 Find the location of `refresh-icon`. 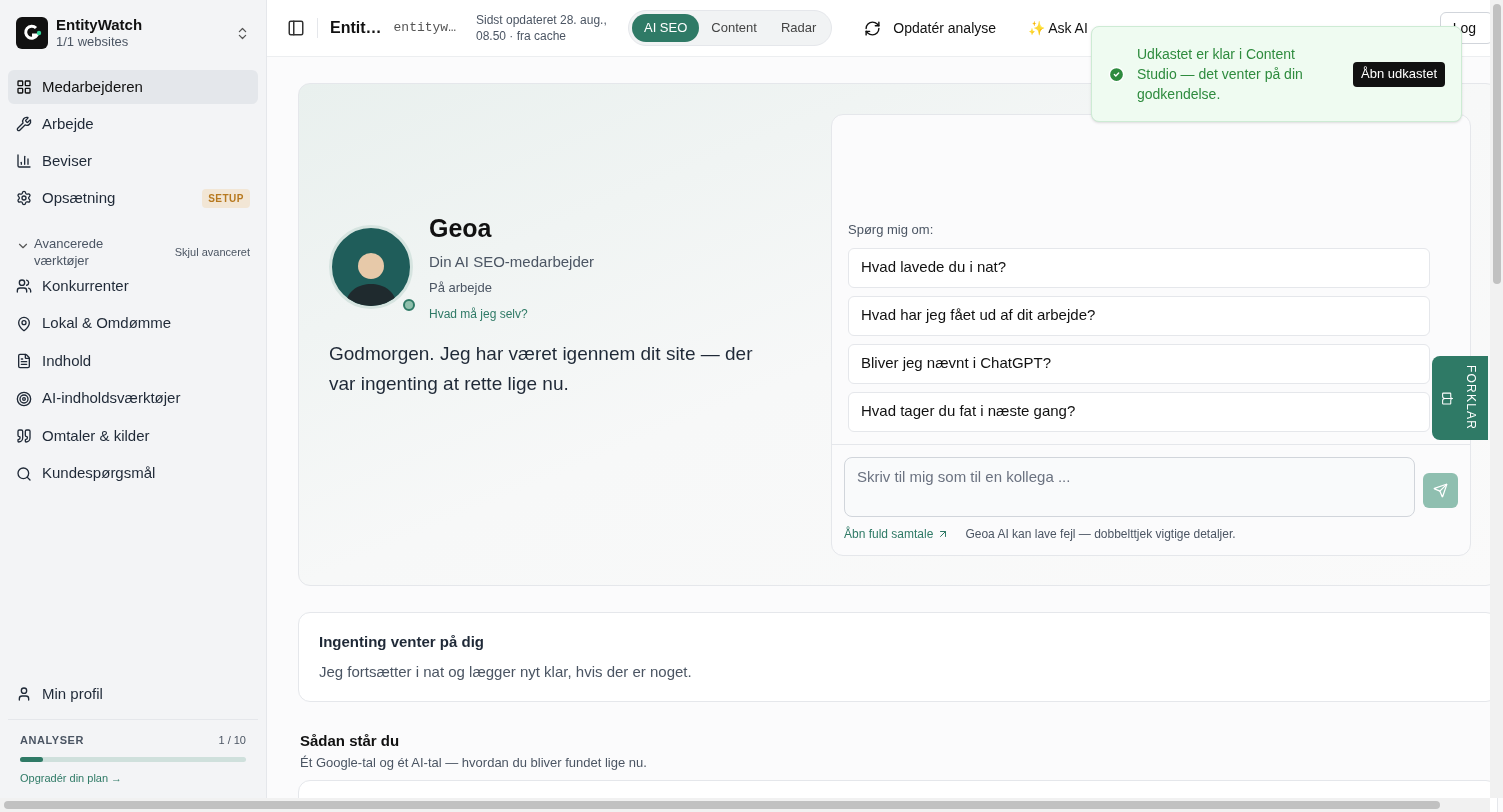

refresh-icon is located at coordinates (873, 28).